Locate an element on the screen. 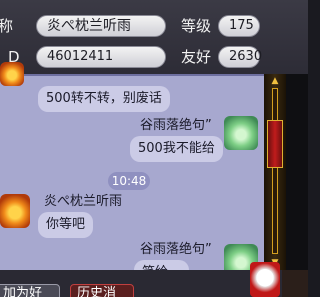 The image size is (320, 297). info-row-name-level: 称 炎ぺ枕兰听雨 等级 175 is located at coordinates (154, 26).